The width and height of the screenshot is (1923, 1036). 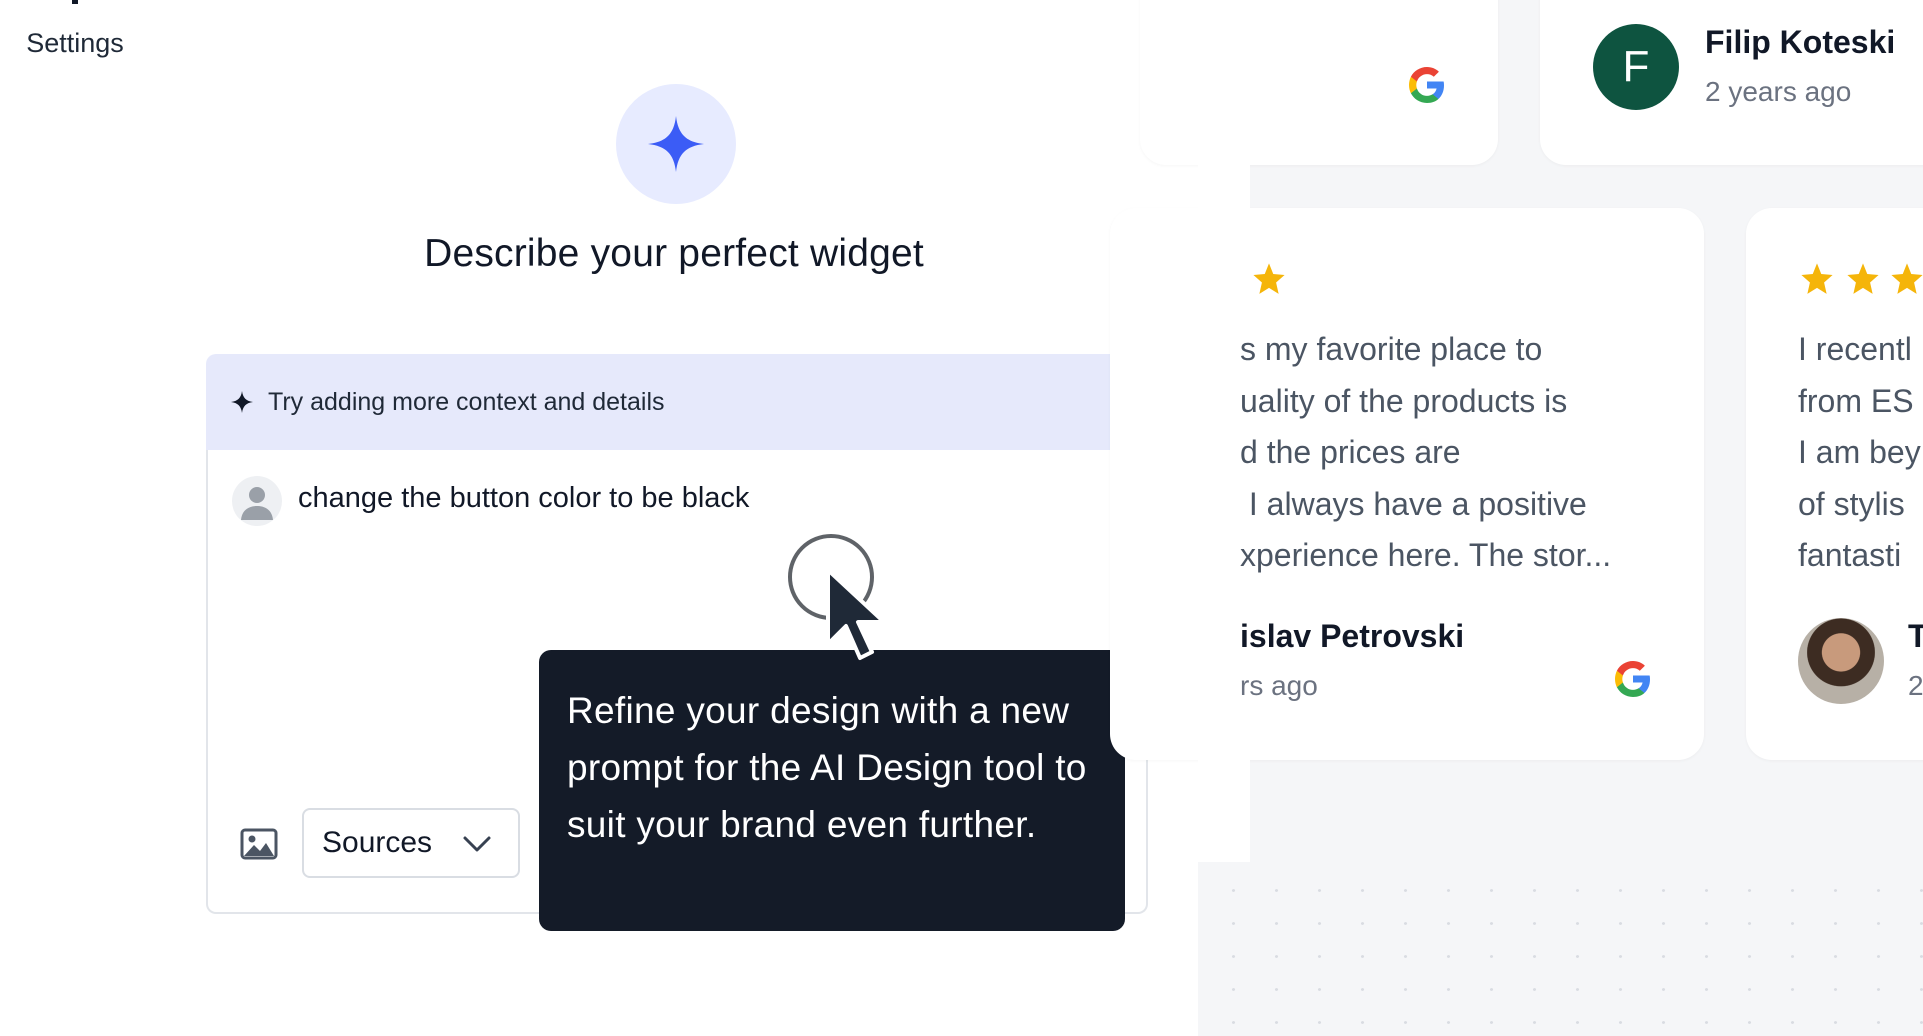 What do you see at coordinates (1778, 91) in the screenshot?
I see `review-time: 2 years ago` at bounding box center [1778, 91].